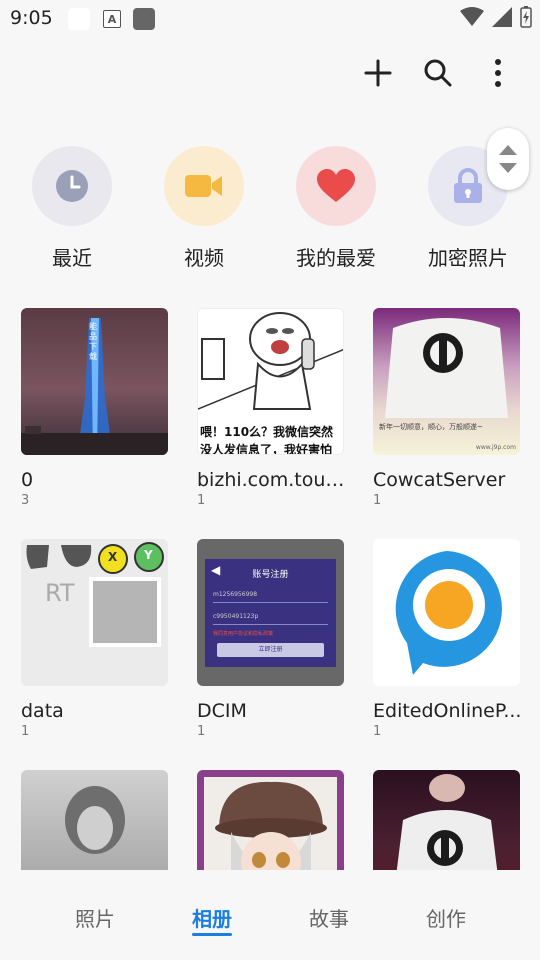  I want to click on video-circle, so click(204, 186).